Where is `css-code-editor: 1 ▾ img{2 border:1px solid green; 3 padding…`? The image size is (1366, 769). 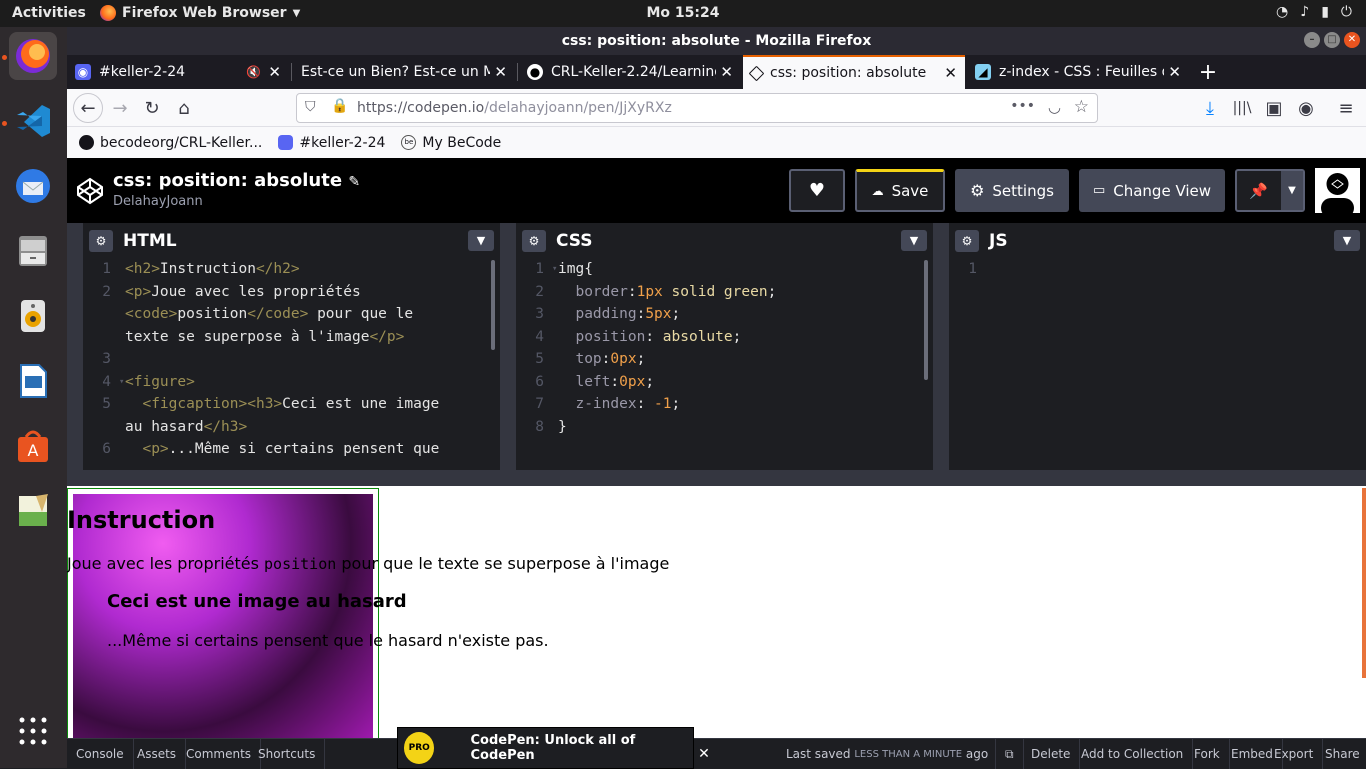
css-code-editor: 1 ▾ img{2 border:1px solid green; 3 padding… is located at coordinates (724, 364).